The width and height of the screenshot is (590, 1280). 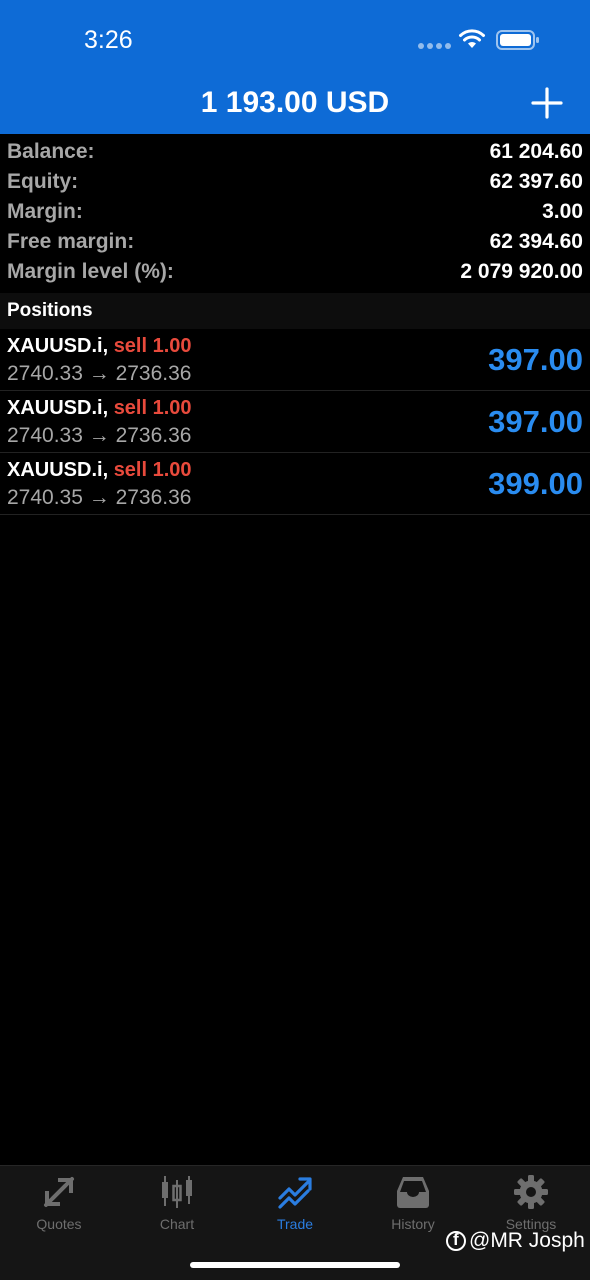 What do you see at coordinates (295, 67) in the screenshot?
I see `header-bar: 3:26 1 193.00 USD` at bounding box center [295, 67].